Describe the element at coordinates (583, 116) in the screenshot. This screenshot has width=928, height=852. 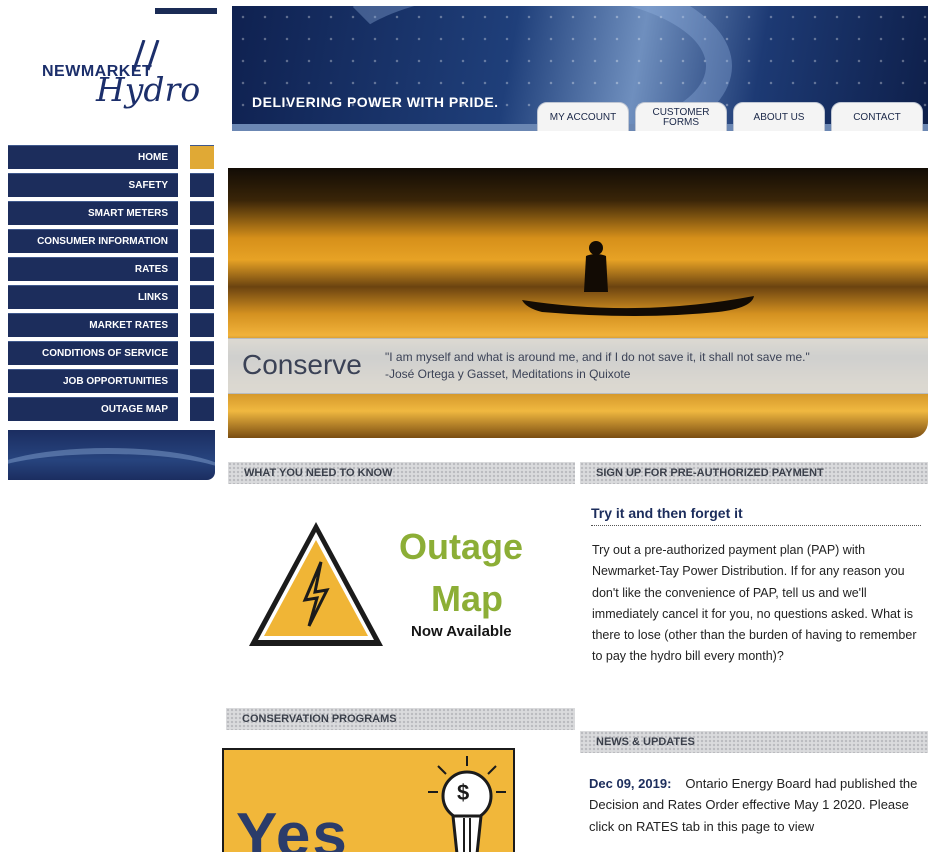
I see `tab-my-account: MY ACCOUNT` at that location.